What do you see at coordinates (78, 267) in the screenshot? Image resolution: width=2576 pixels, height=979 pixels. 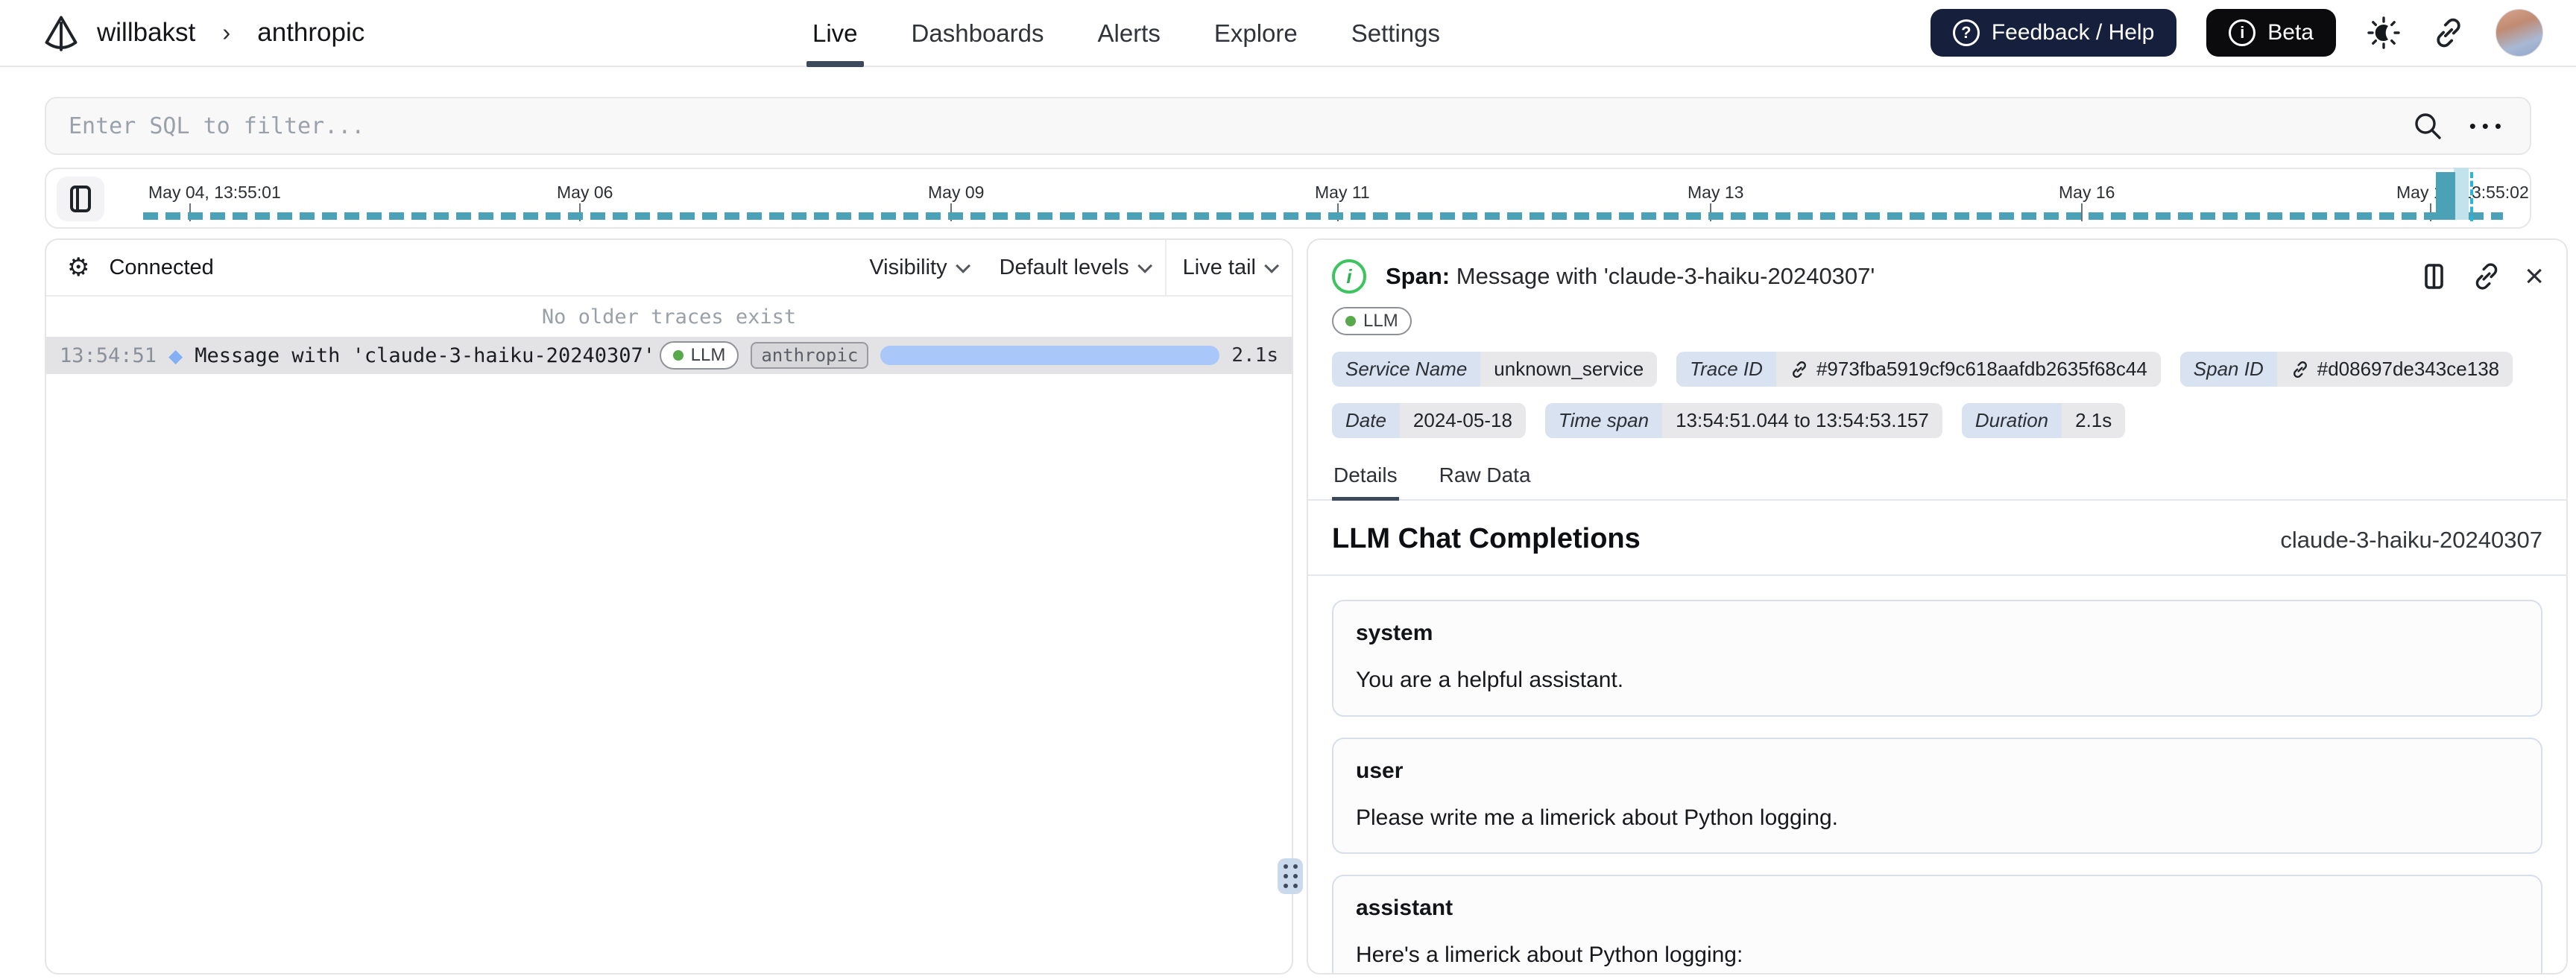 I see `gear-icon: ⚙` at bounding box center [78, 267].